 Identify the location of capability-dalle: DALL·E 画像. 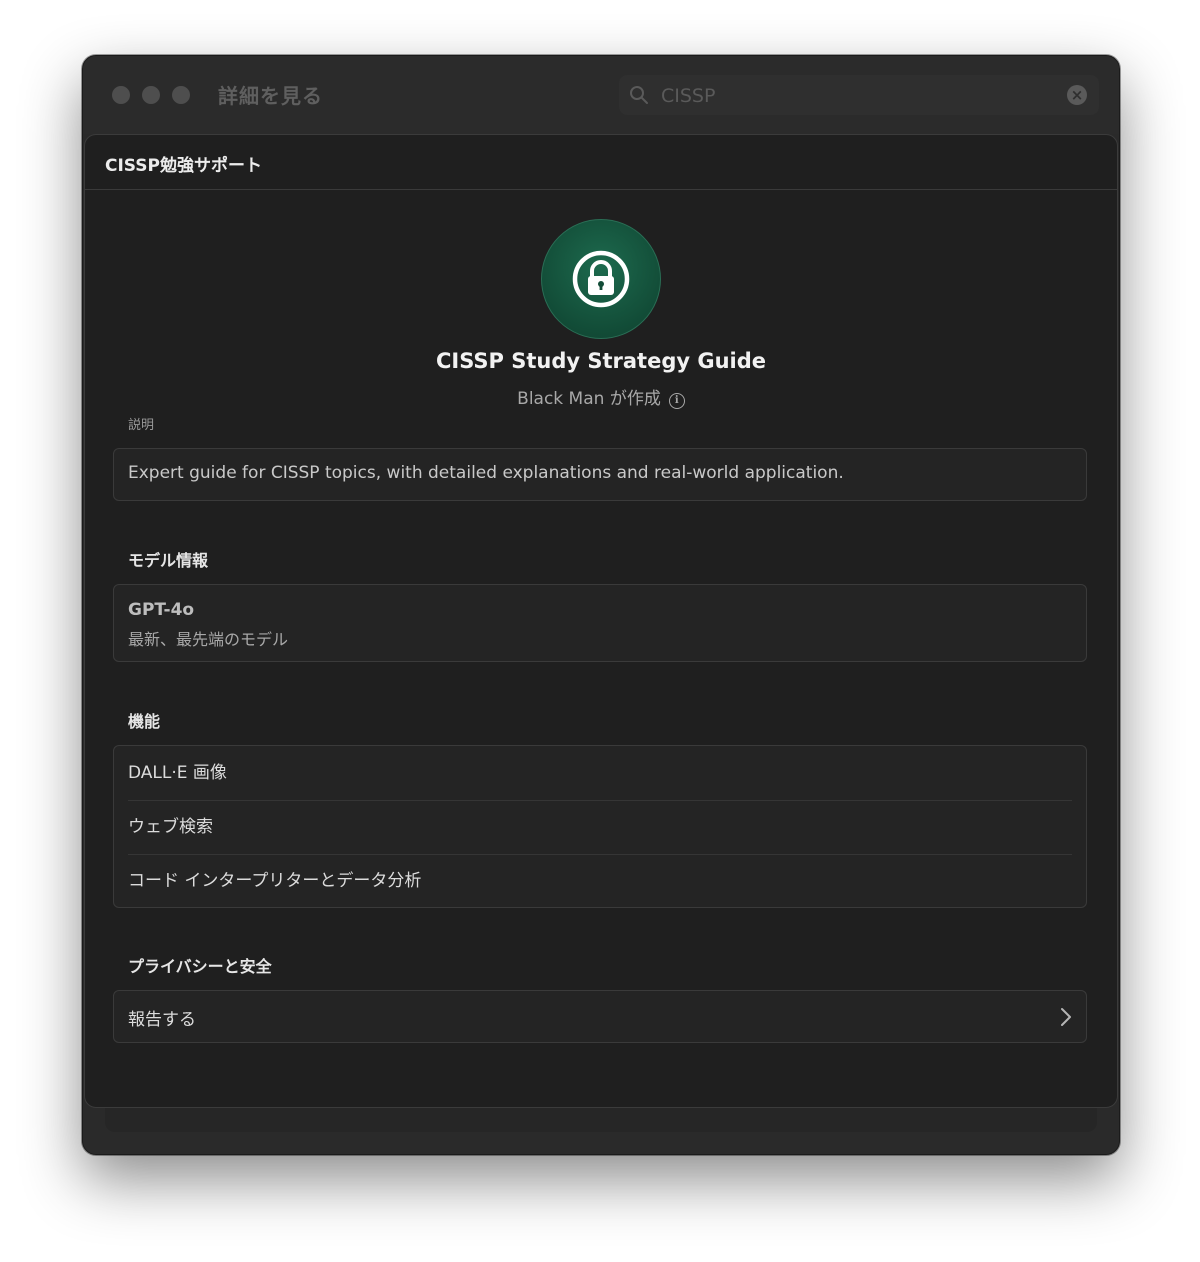
(600, 773).